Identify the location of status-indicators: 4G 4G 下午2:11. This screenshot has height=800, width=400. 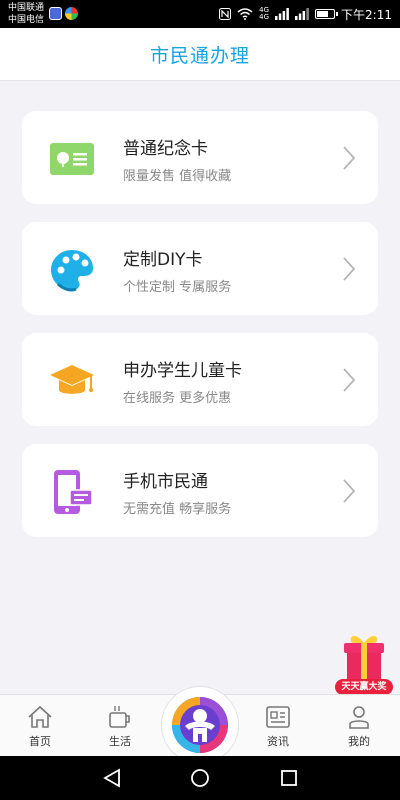
(305, 14).